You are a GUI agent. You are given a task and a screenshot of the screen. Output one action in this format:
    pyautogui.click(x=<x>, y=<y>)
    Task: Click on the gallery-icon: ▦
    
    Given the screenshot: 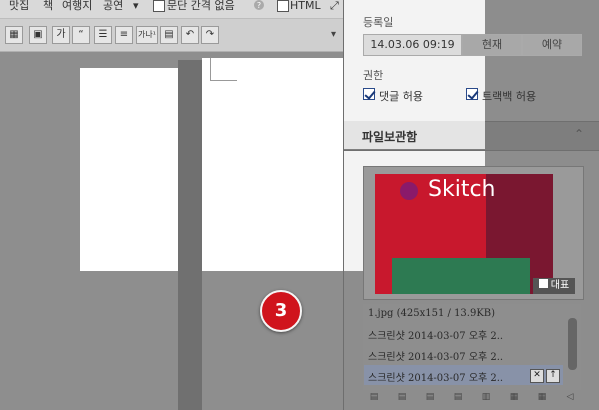 What is the action you would take?
    pyautogui.click(x=514, y=399)
    